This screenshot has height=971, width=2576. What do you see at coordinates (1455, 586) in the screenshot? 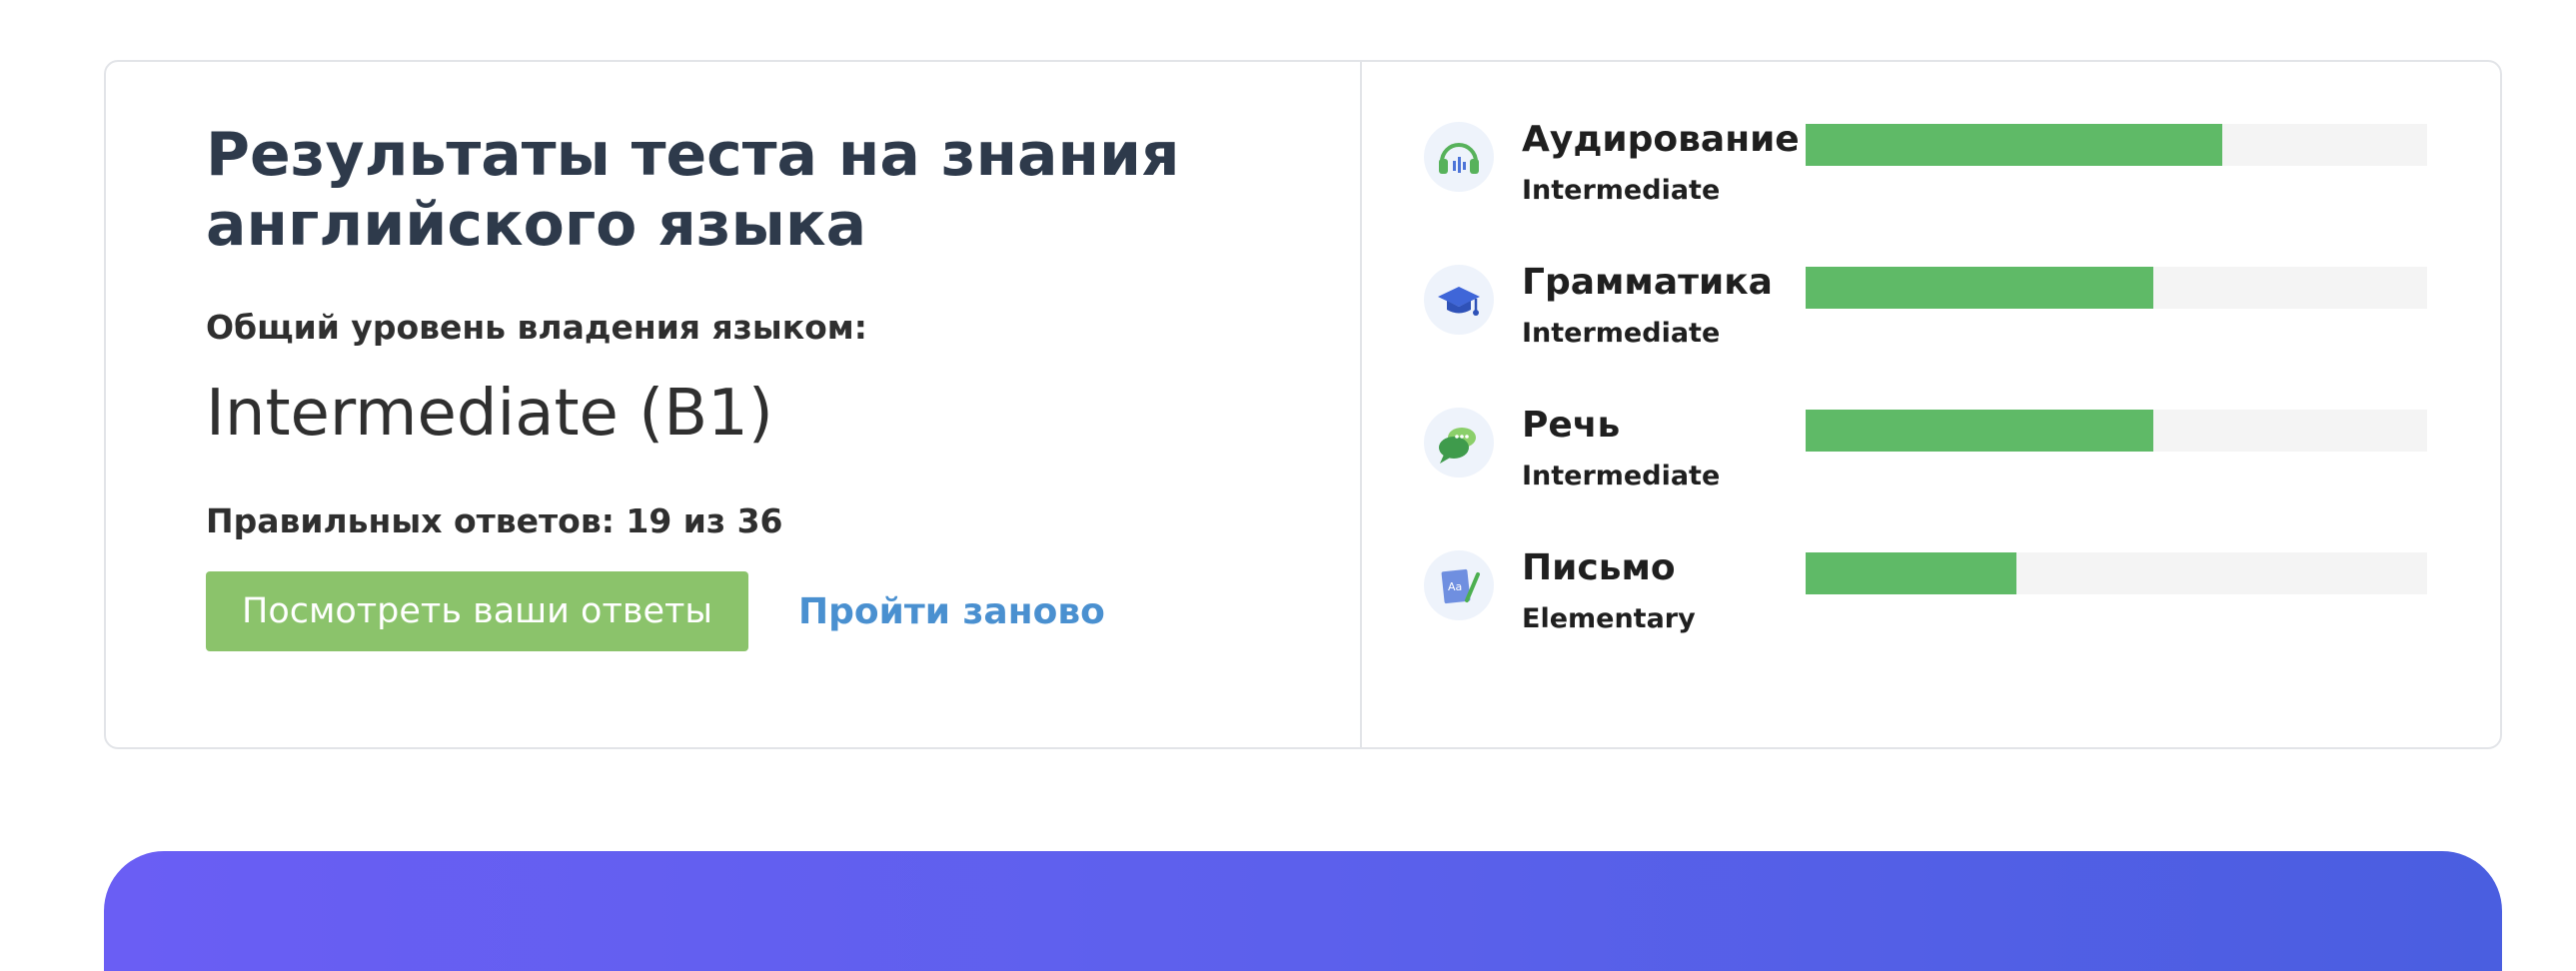
I see `svg-text: Aa` at bounding box center [1455, 586].